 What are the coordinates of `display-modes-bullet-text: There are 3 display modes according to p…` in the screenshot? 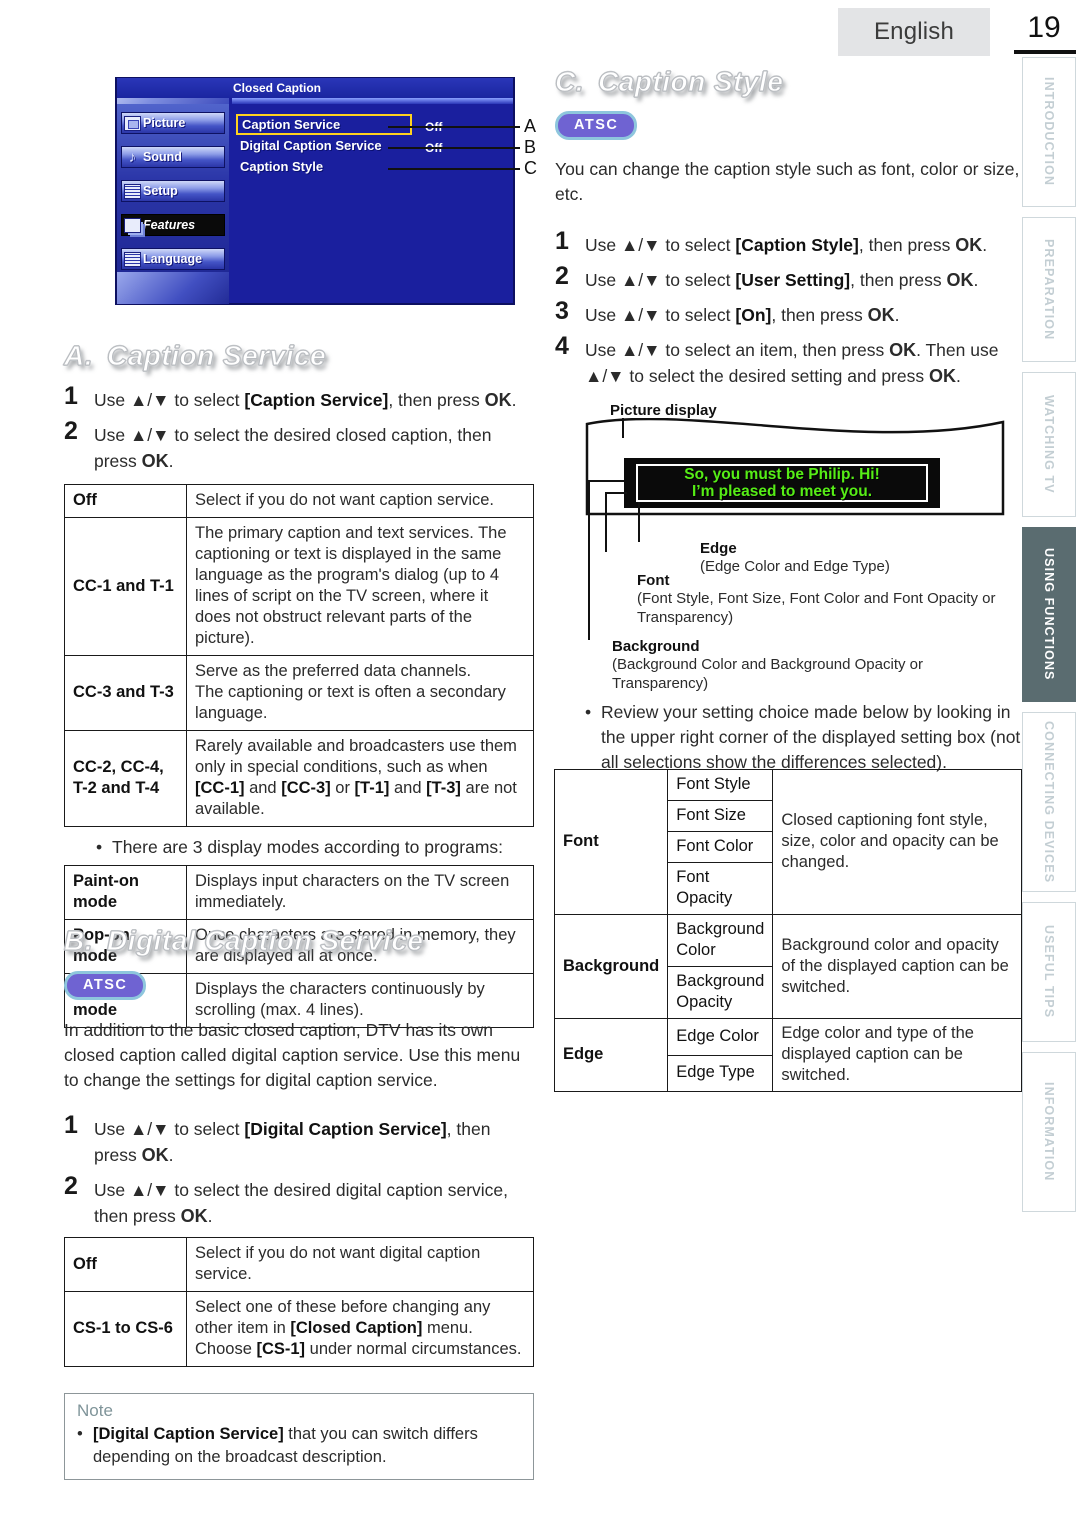 It's located at (308, 847).